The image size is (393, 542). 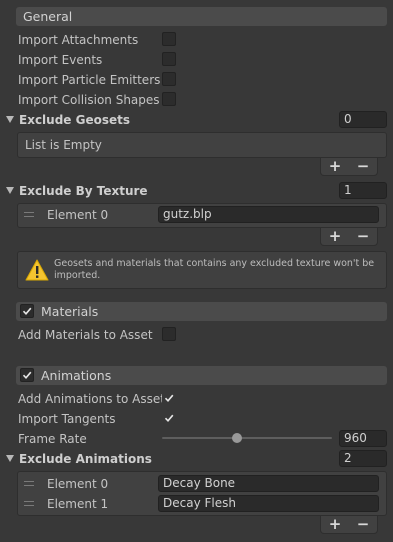 What do you see at coordinates (201, 375) in the screenshot?
I see `animations-section-header: Animations` at bounding box center [201, 375].